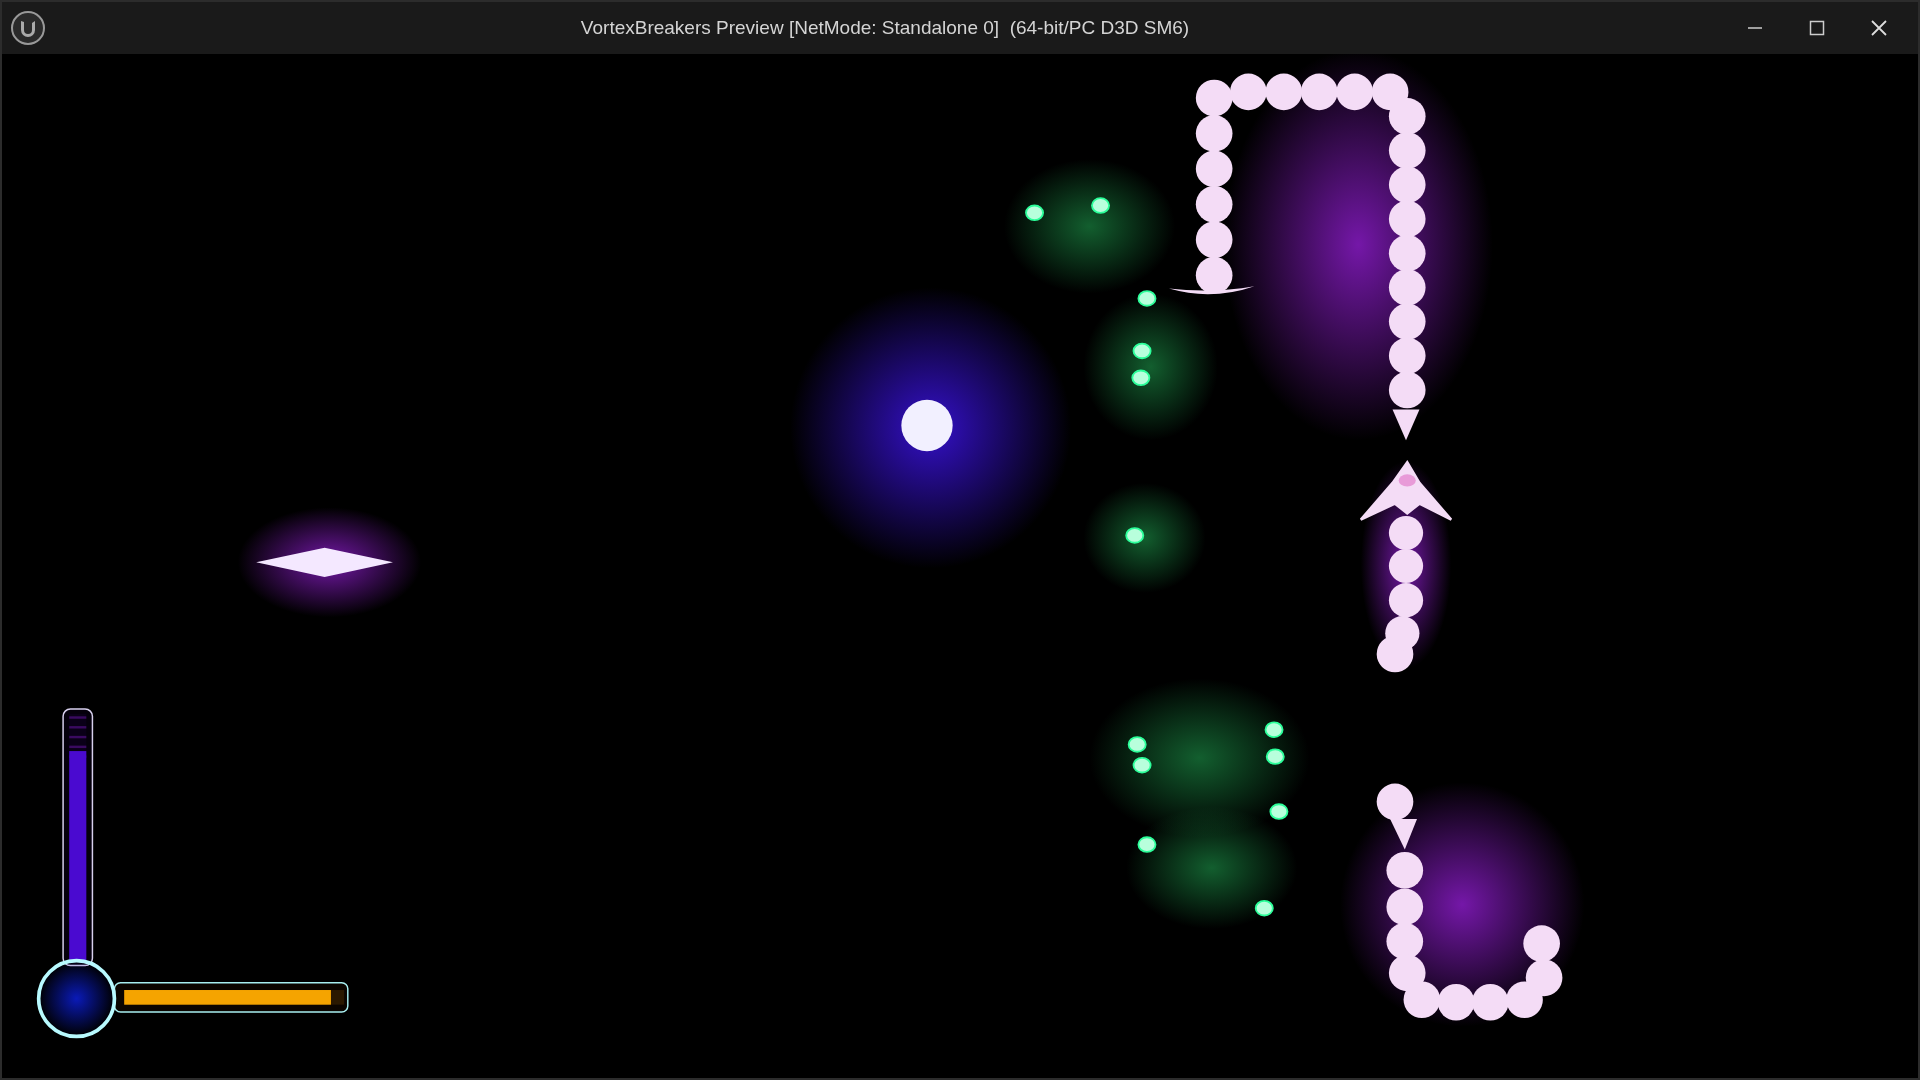  What do you see at coordinates (1755, 28) in the screenshot?
I see `minimize-icon` at bounding box center [1755, 28].